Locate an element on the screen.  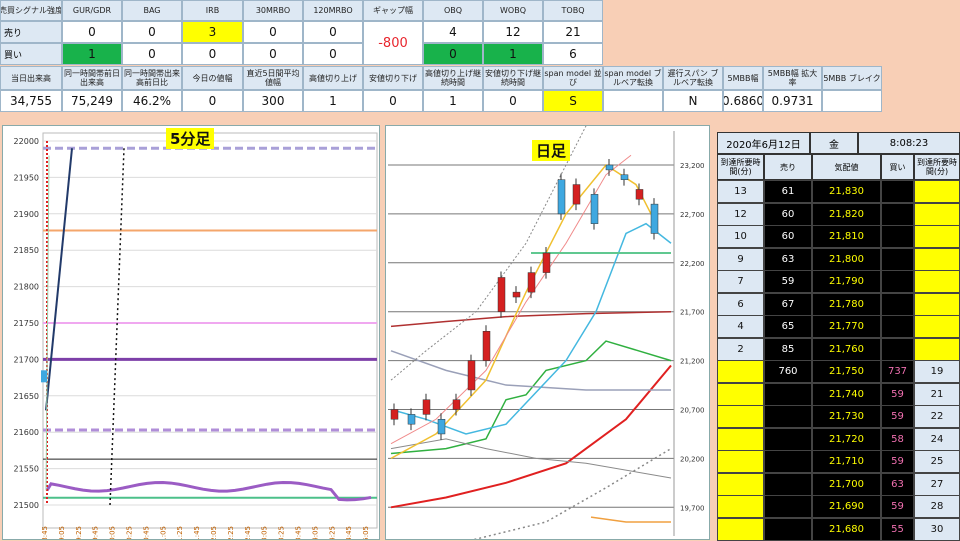
daily-grey-line is located at coordinates (530, 370).